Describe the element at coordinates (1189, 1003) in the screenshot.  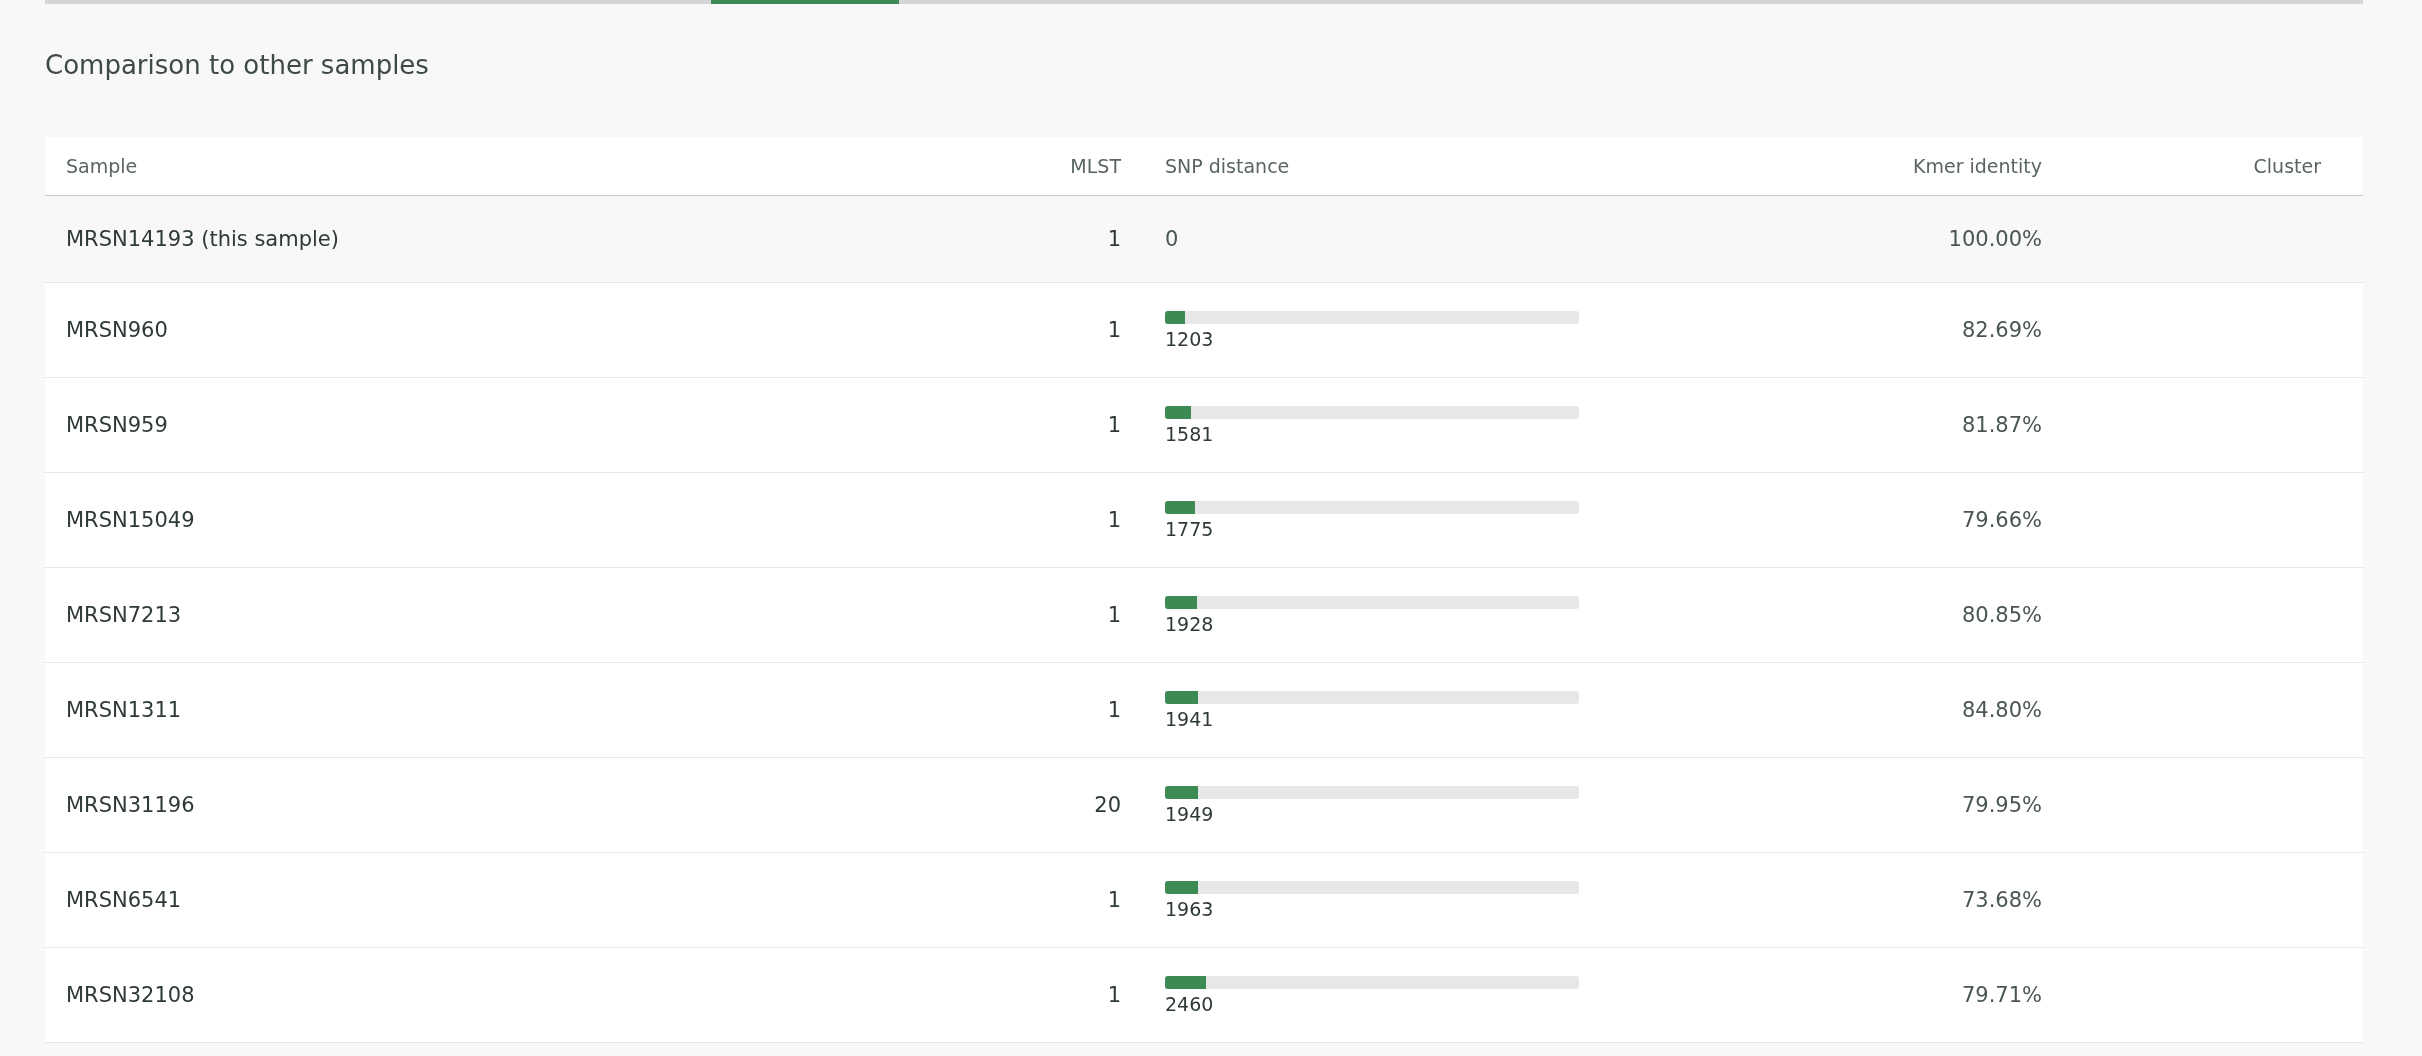
I see `snp-distance: 2460` at that location.